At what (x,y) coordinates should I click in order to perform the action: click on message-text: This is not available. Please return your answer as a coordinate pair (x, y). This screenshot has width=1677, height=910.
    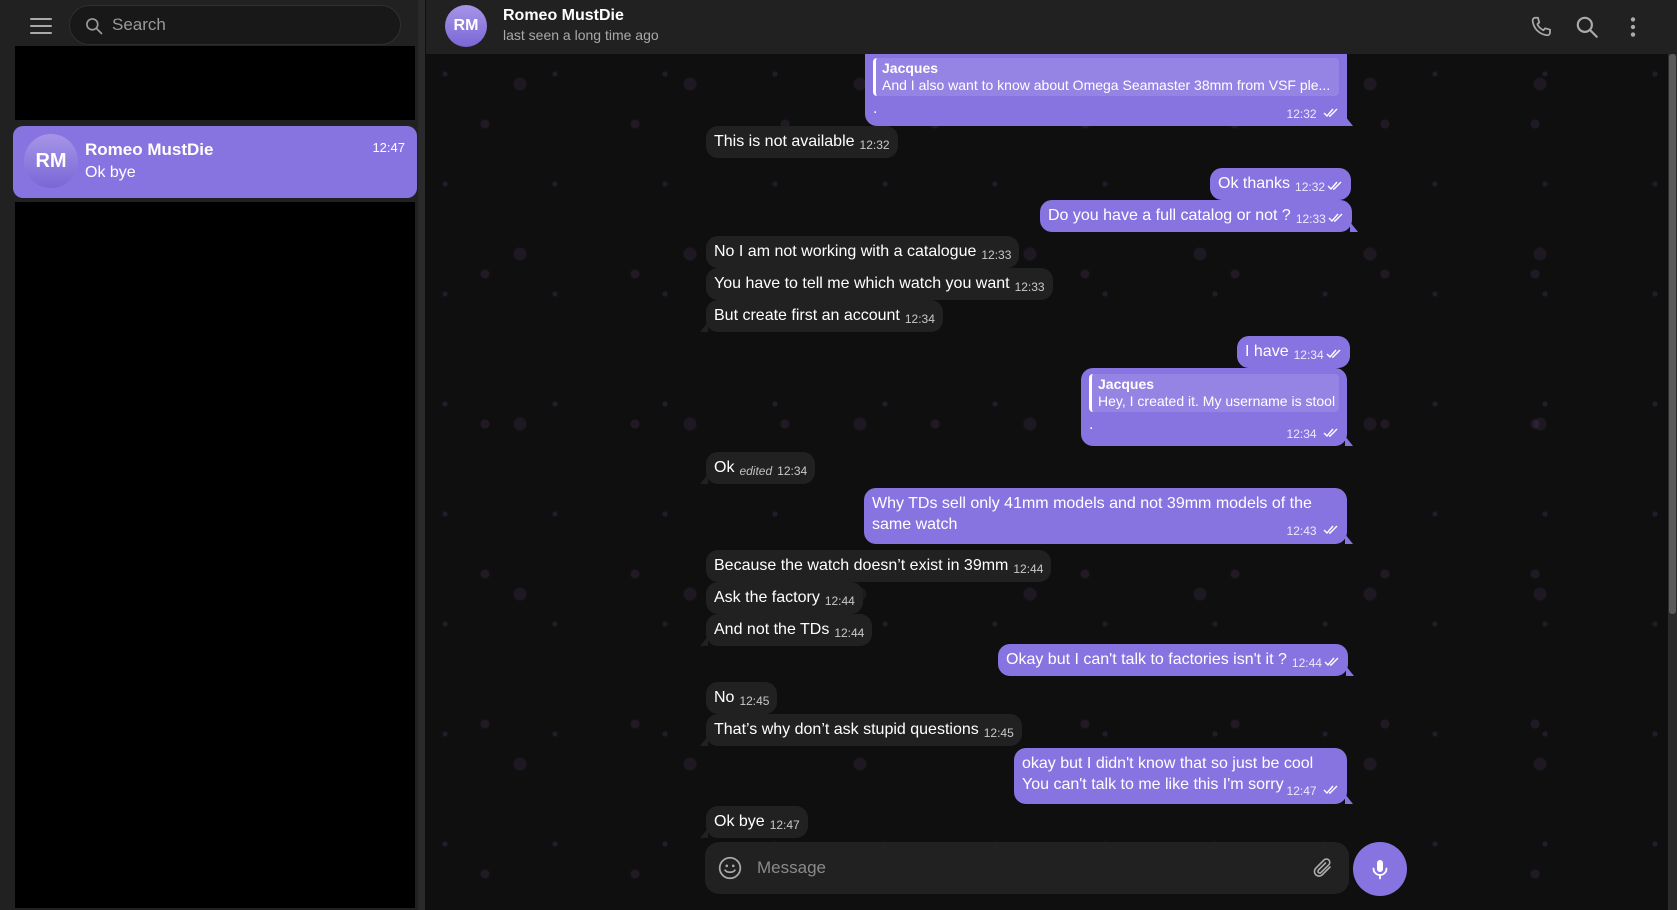
    Looking at the image, I should click on (784, 141).